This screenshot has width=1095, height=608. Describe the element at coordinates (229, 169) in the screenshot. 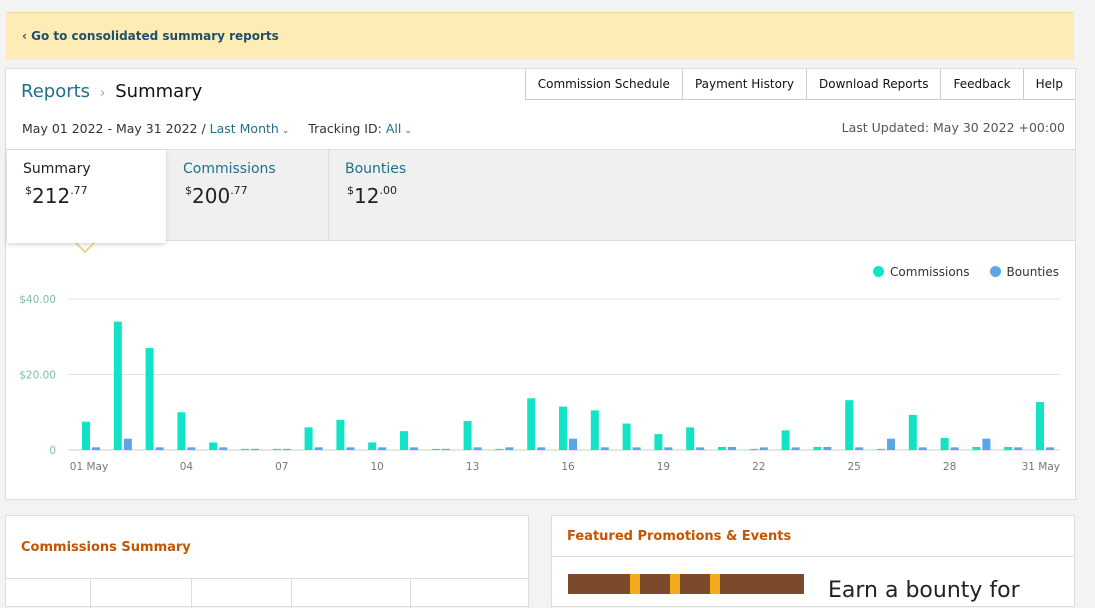

I see `tab-label: Commissions` at that location.